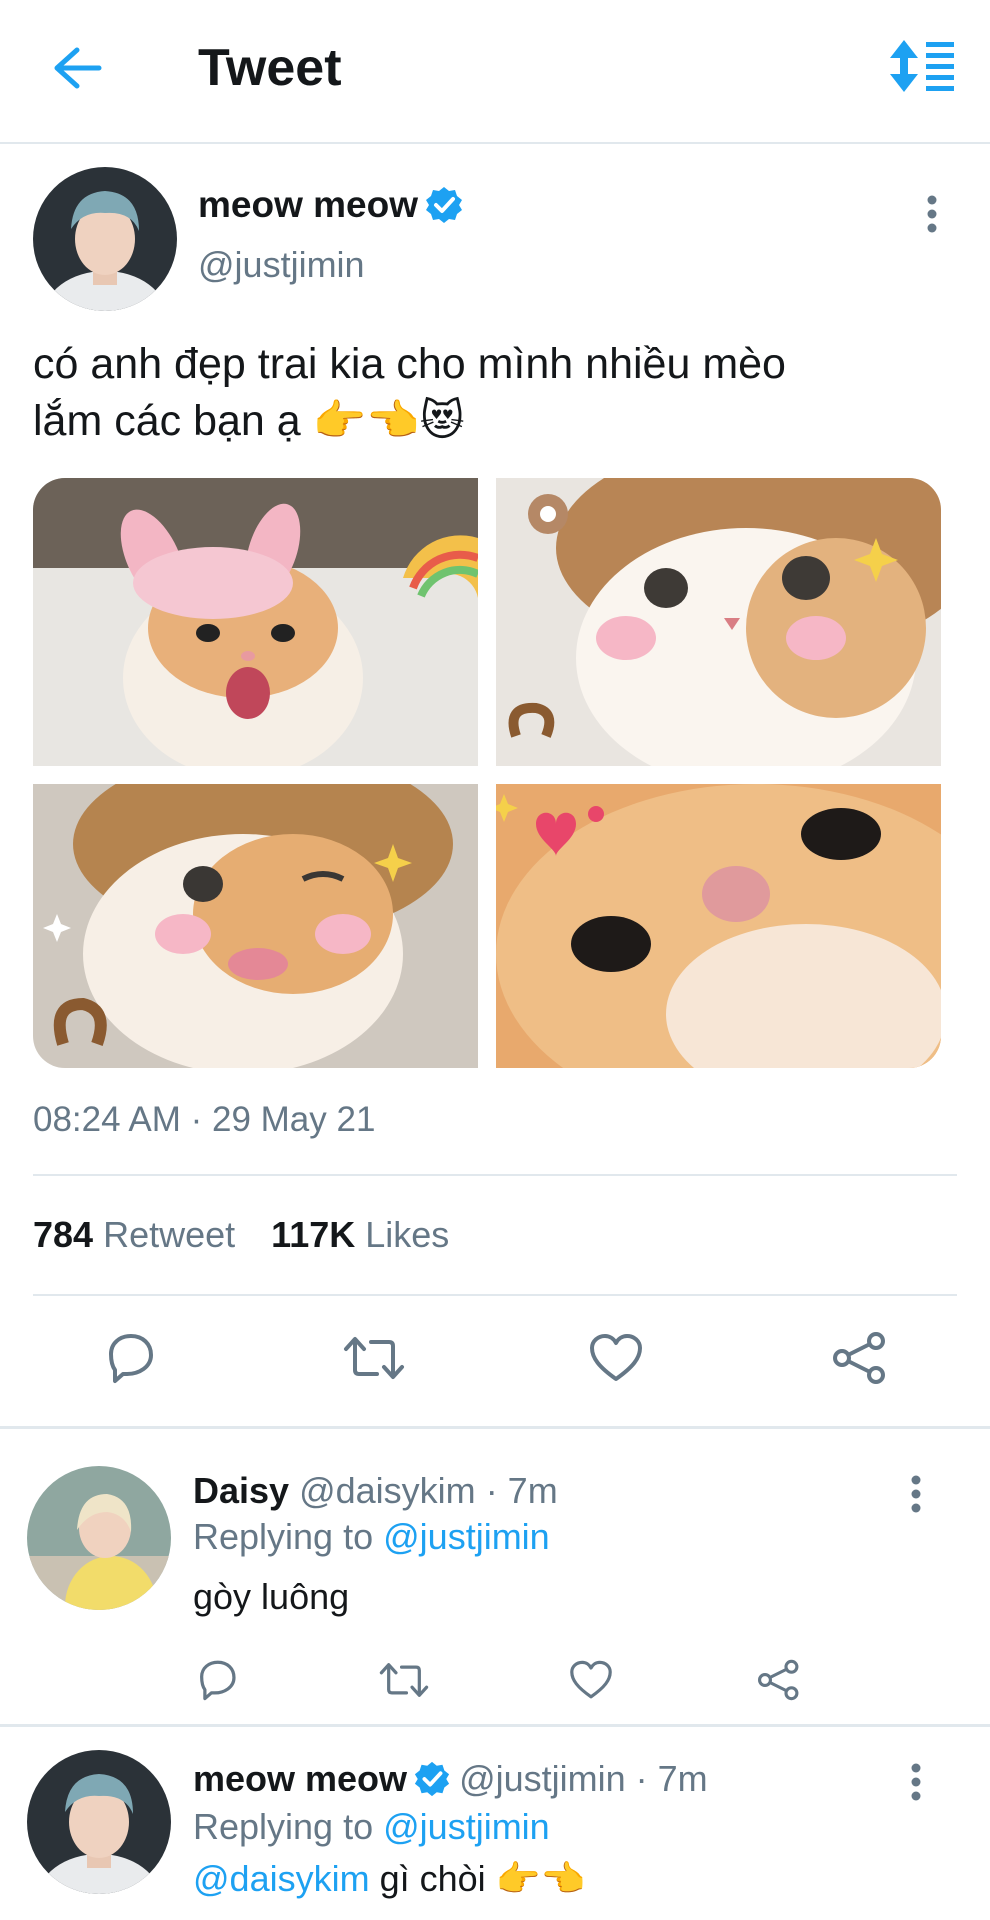 The image size is (990, 1920). What do you see at coordinates (409, 364) in the screenshot?
I see `tweet-text-line: có anh đẹp trai kia cho mình nhiều mèo` at bounding box center [409, 364].